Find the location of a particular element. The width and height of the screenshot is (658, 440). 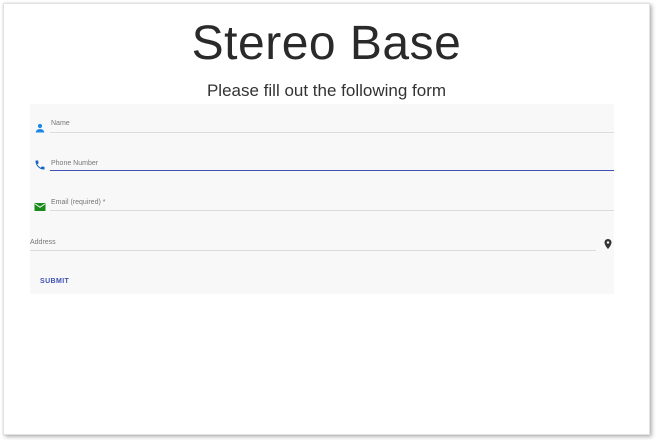

address-field-label: Address is located at coordinates (43, 242).